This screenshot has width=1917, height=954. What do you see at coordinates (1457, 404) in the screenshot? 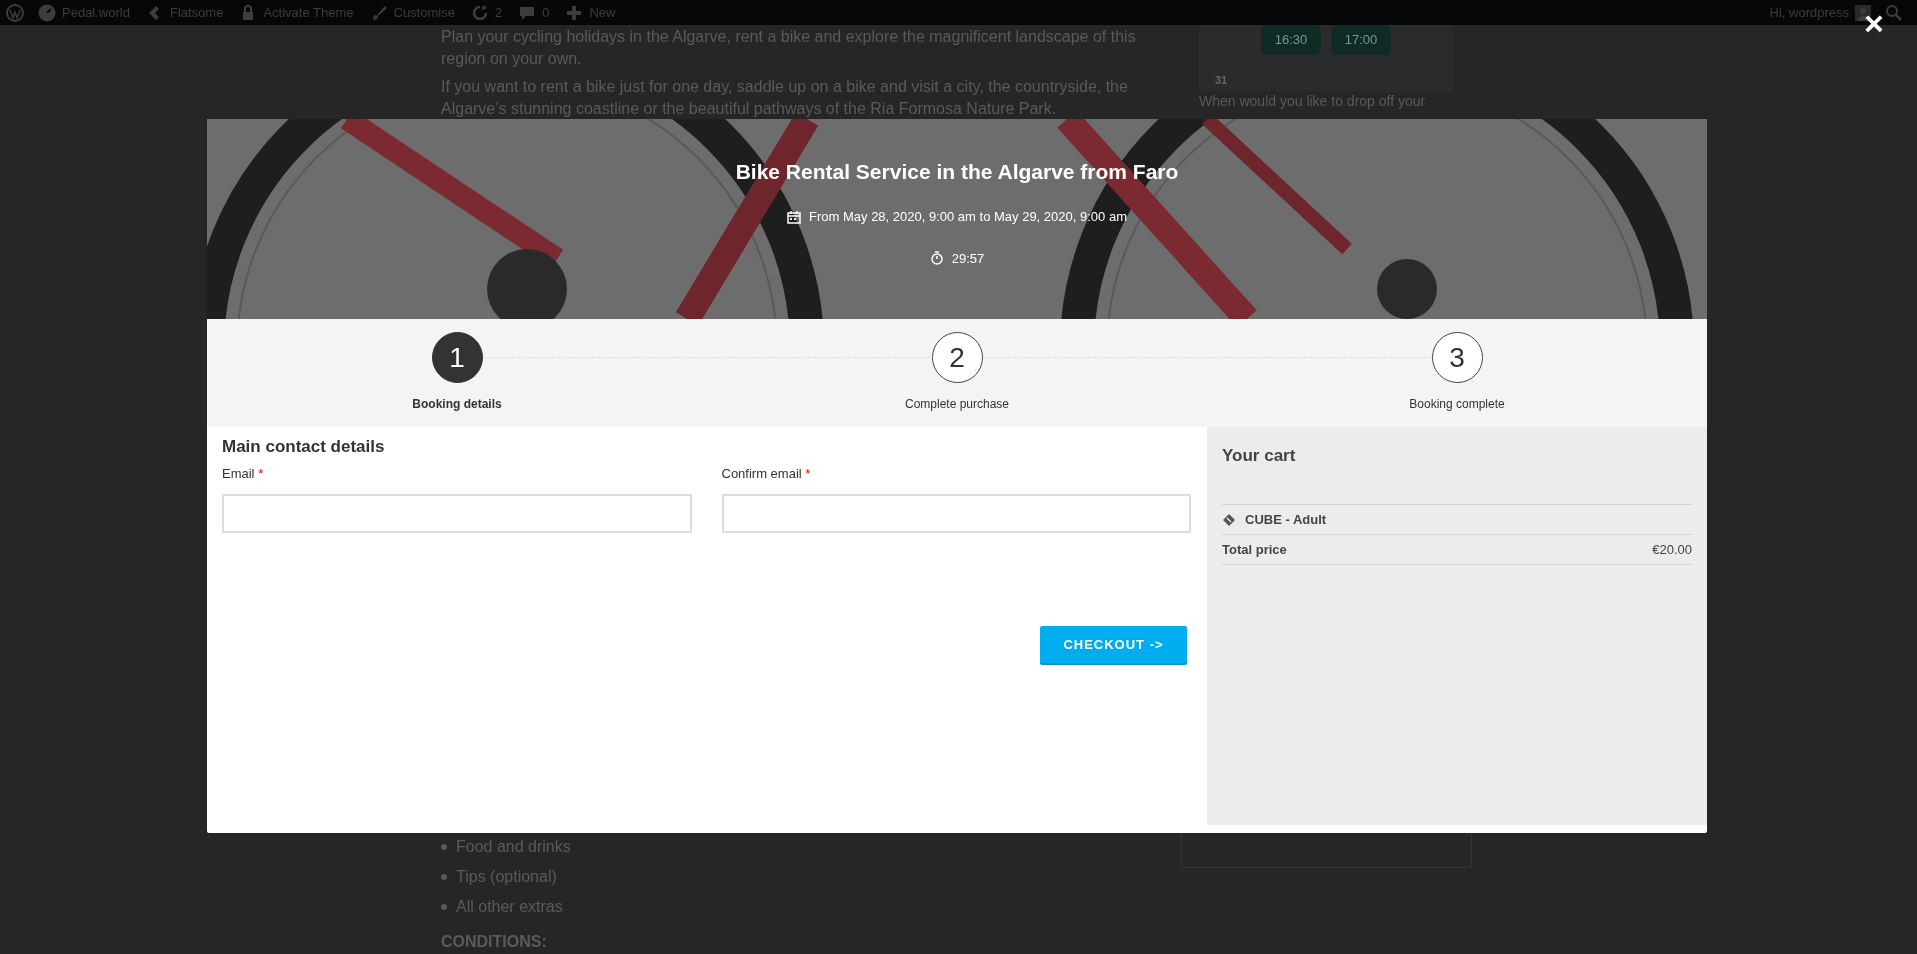
I see `step-label: Booking complete` at bounding box center [1457, 404].